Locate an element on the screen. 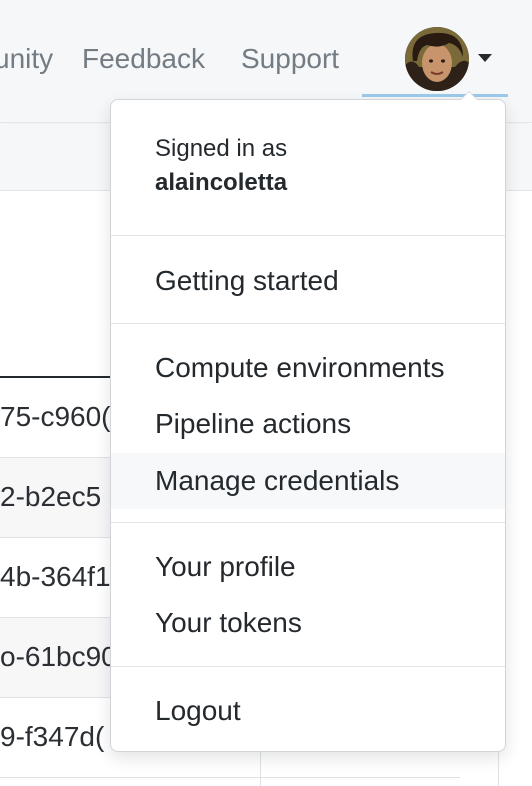 Image resolution: width=532 pixels, height=786 pixels. menu-item-pipeline-actions: Pipeline actions is located at coordinates (308, 424).